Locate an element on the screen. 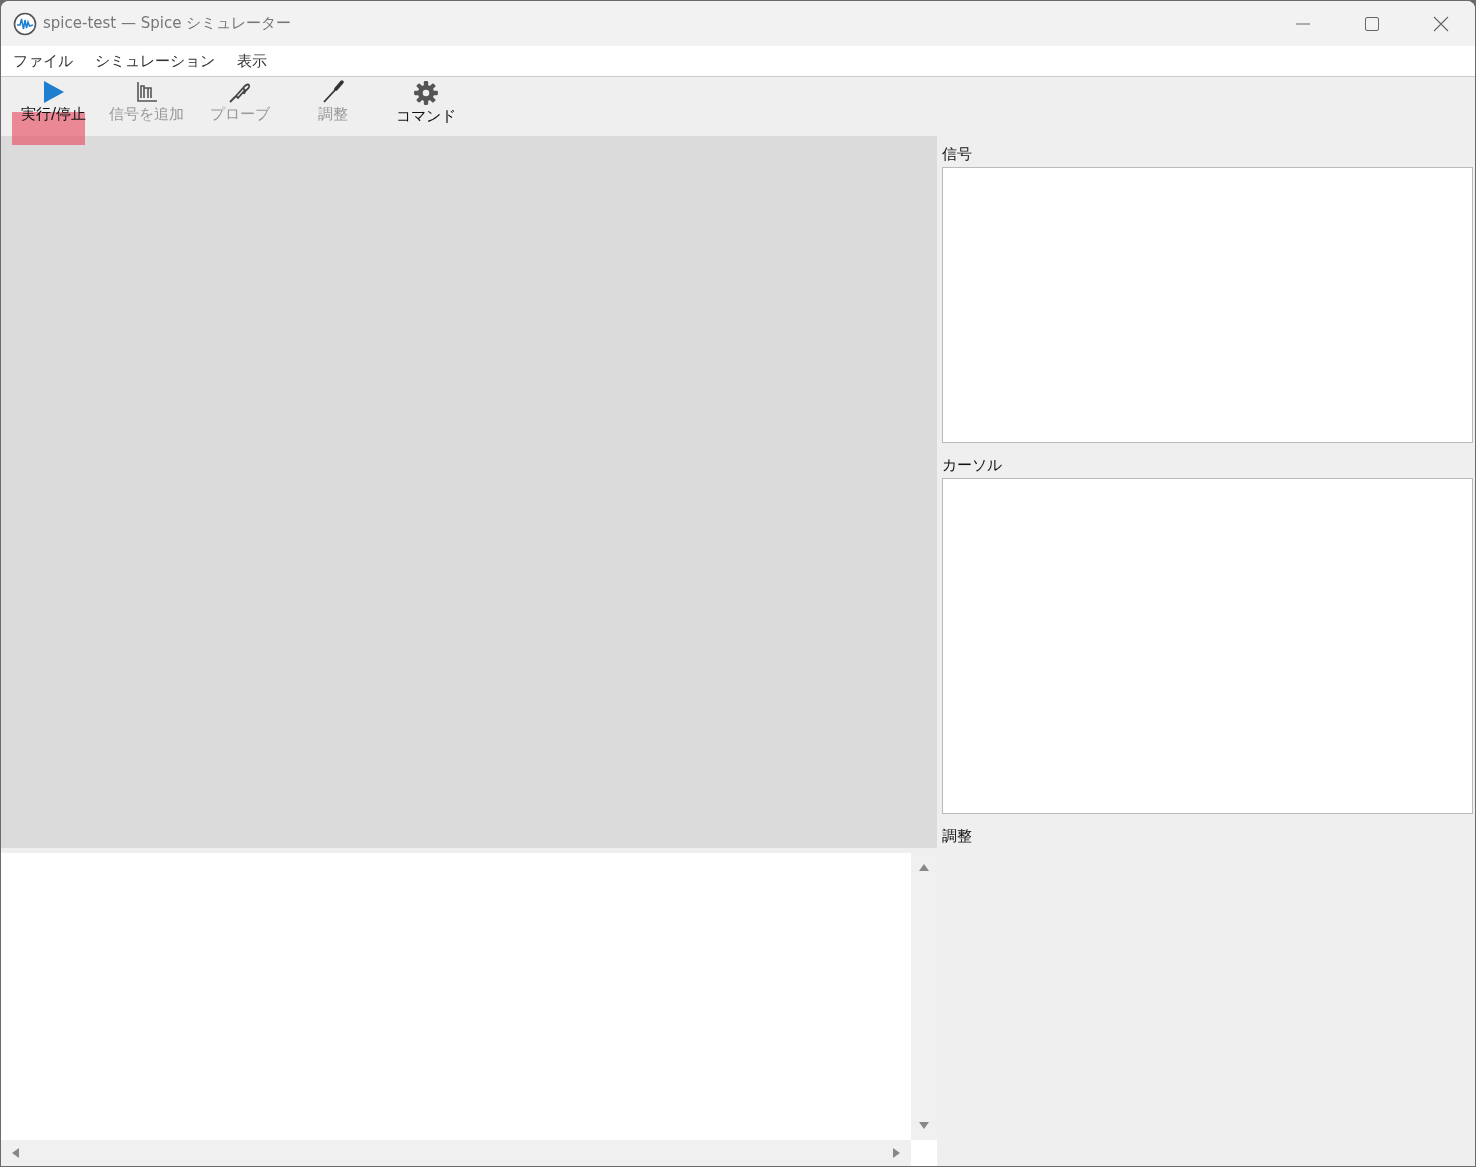 The image size is (1476, 1167). menu-item: ファイル is located at coordinates (43, 61).